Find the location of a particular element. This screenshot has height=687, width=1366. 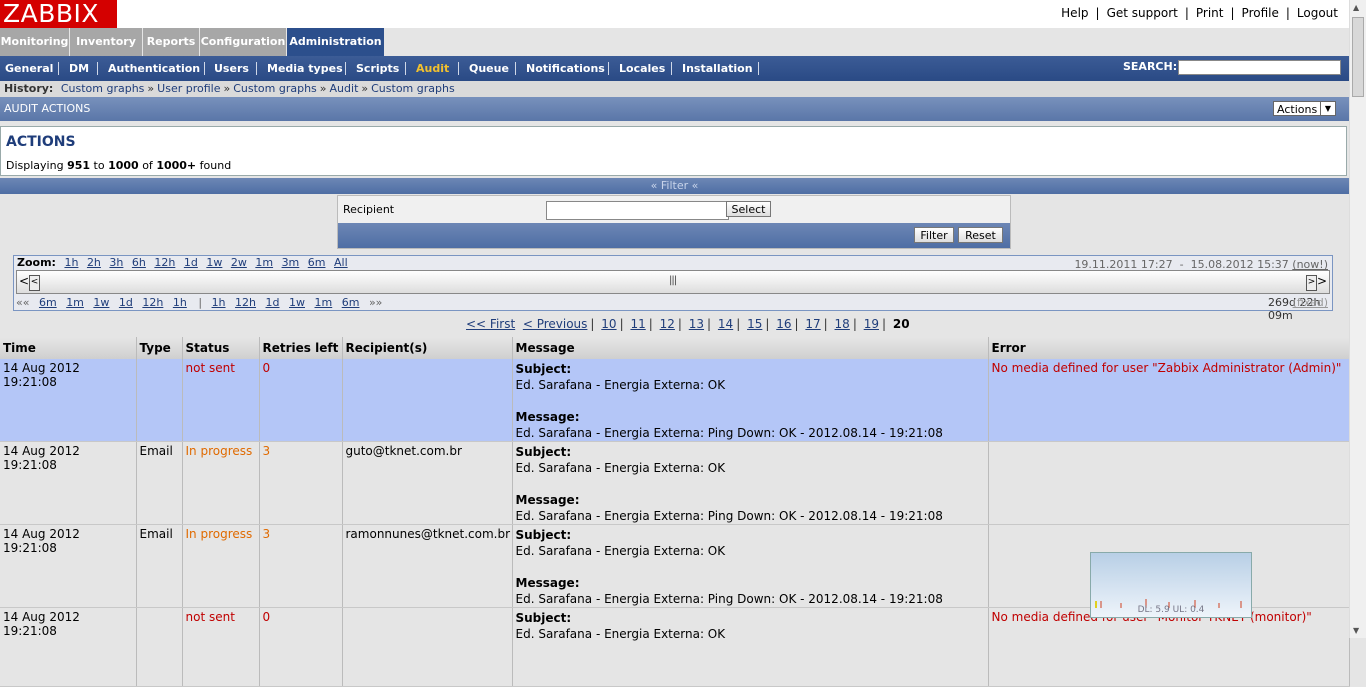

page-link: 15 is located at coordinates (754, 324).